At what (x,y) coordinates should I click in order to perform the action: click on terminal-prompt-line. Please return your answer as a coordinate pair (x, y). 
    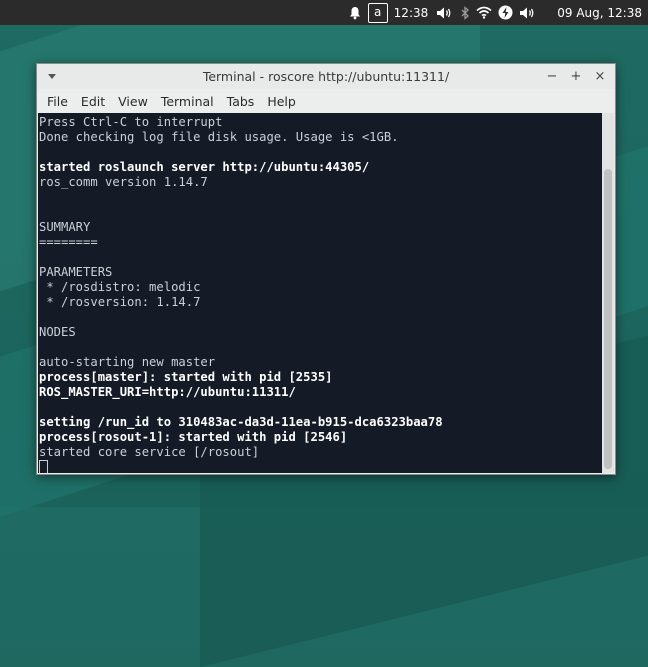
    Looking at the image, I should click on (320, 466).